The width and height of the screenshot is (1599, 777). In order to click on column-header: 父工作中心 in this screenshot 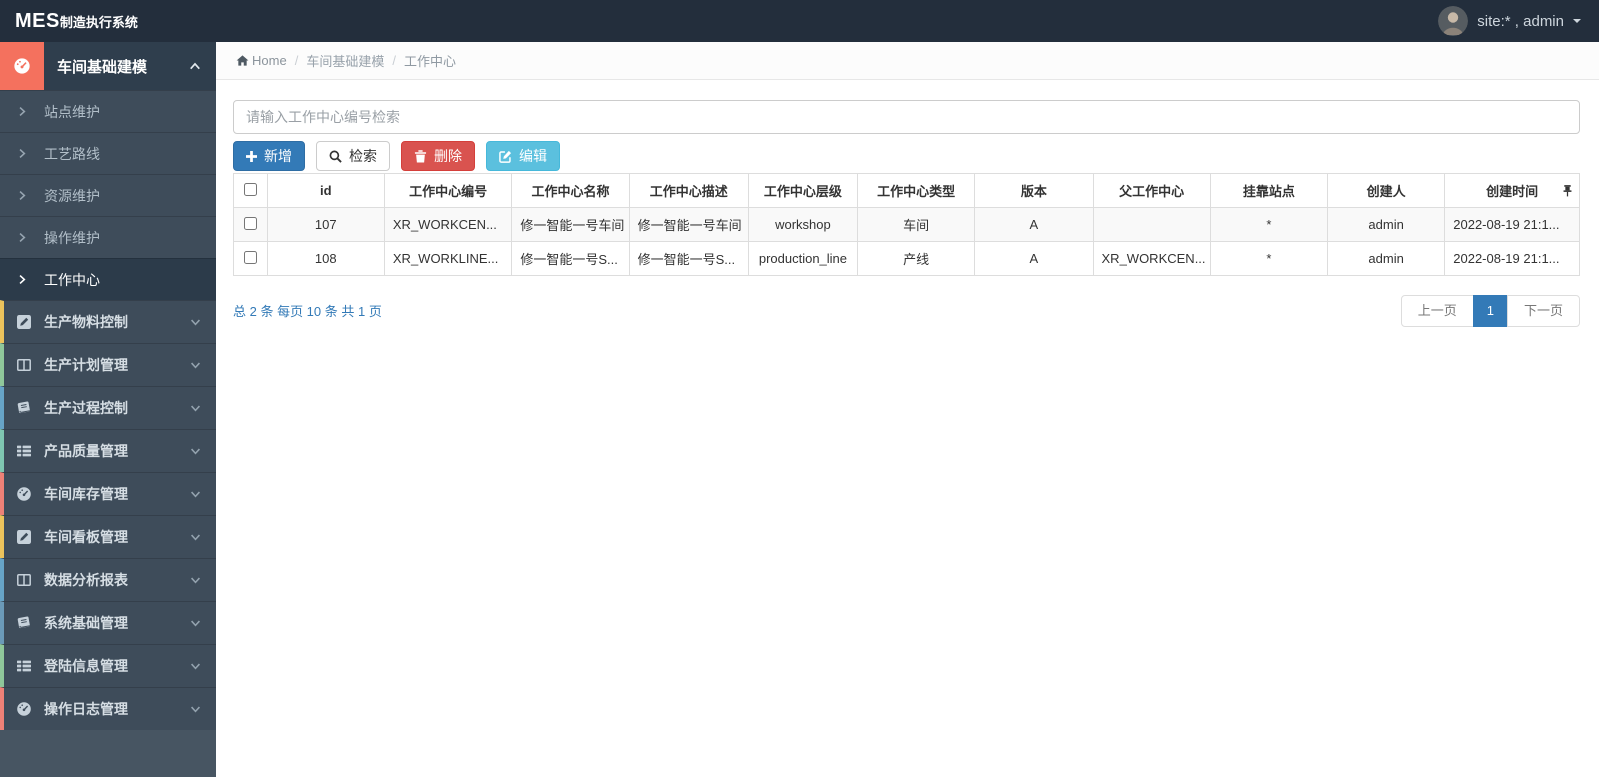, I will do `click(1151, 190)`.